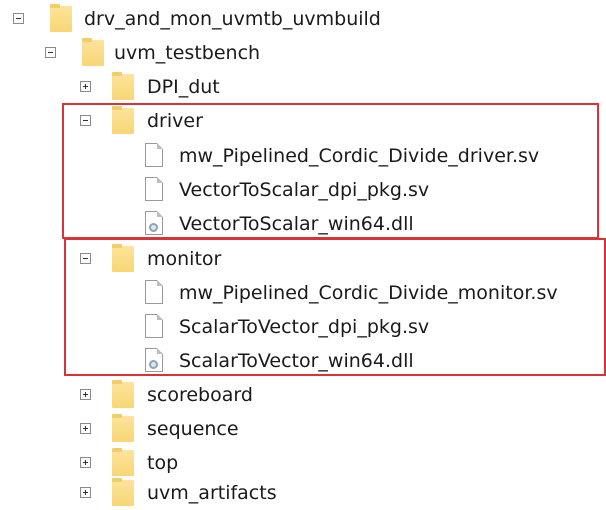 The image size is (606, 510). I want to click on tree-node-uvm-artifacts: uvm_artifacts, so click(303, 493).